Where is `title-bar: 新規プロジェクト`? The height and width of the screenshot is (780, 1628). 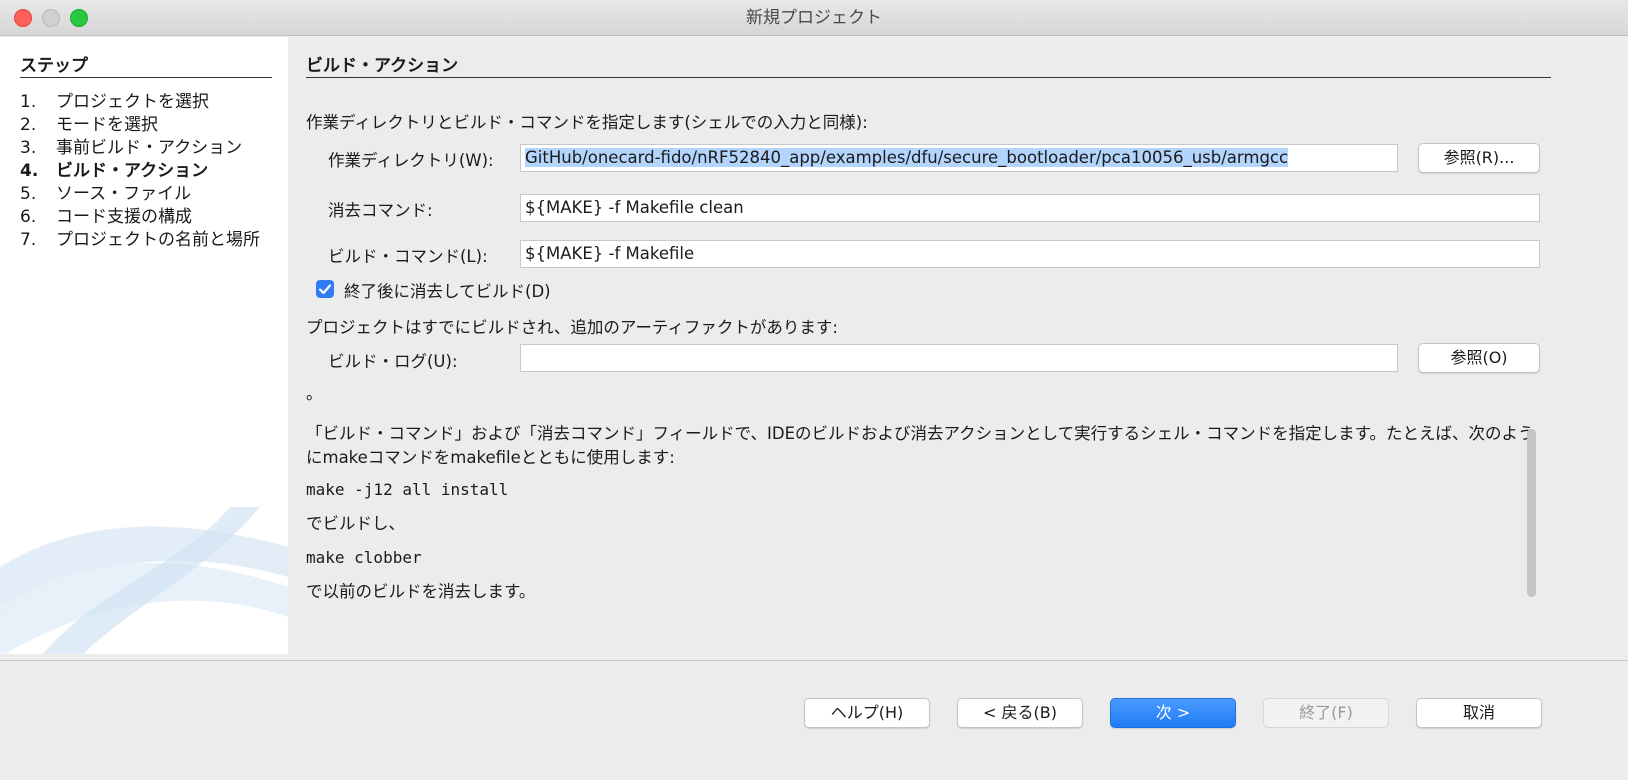
title-bar: 新規プロジェクト is located at coordinates (814, 18).